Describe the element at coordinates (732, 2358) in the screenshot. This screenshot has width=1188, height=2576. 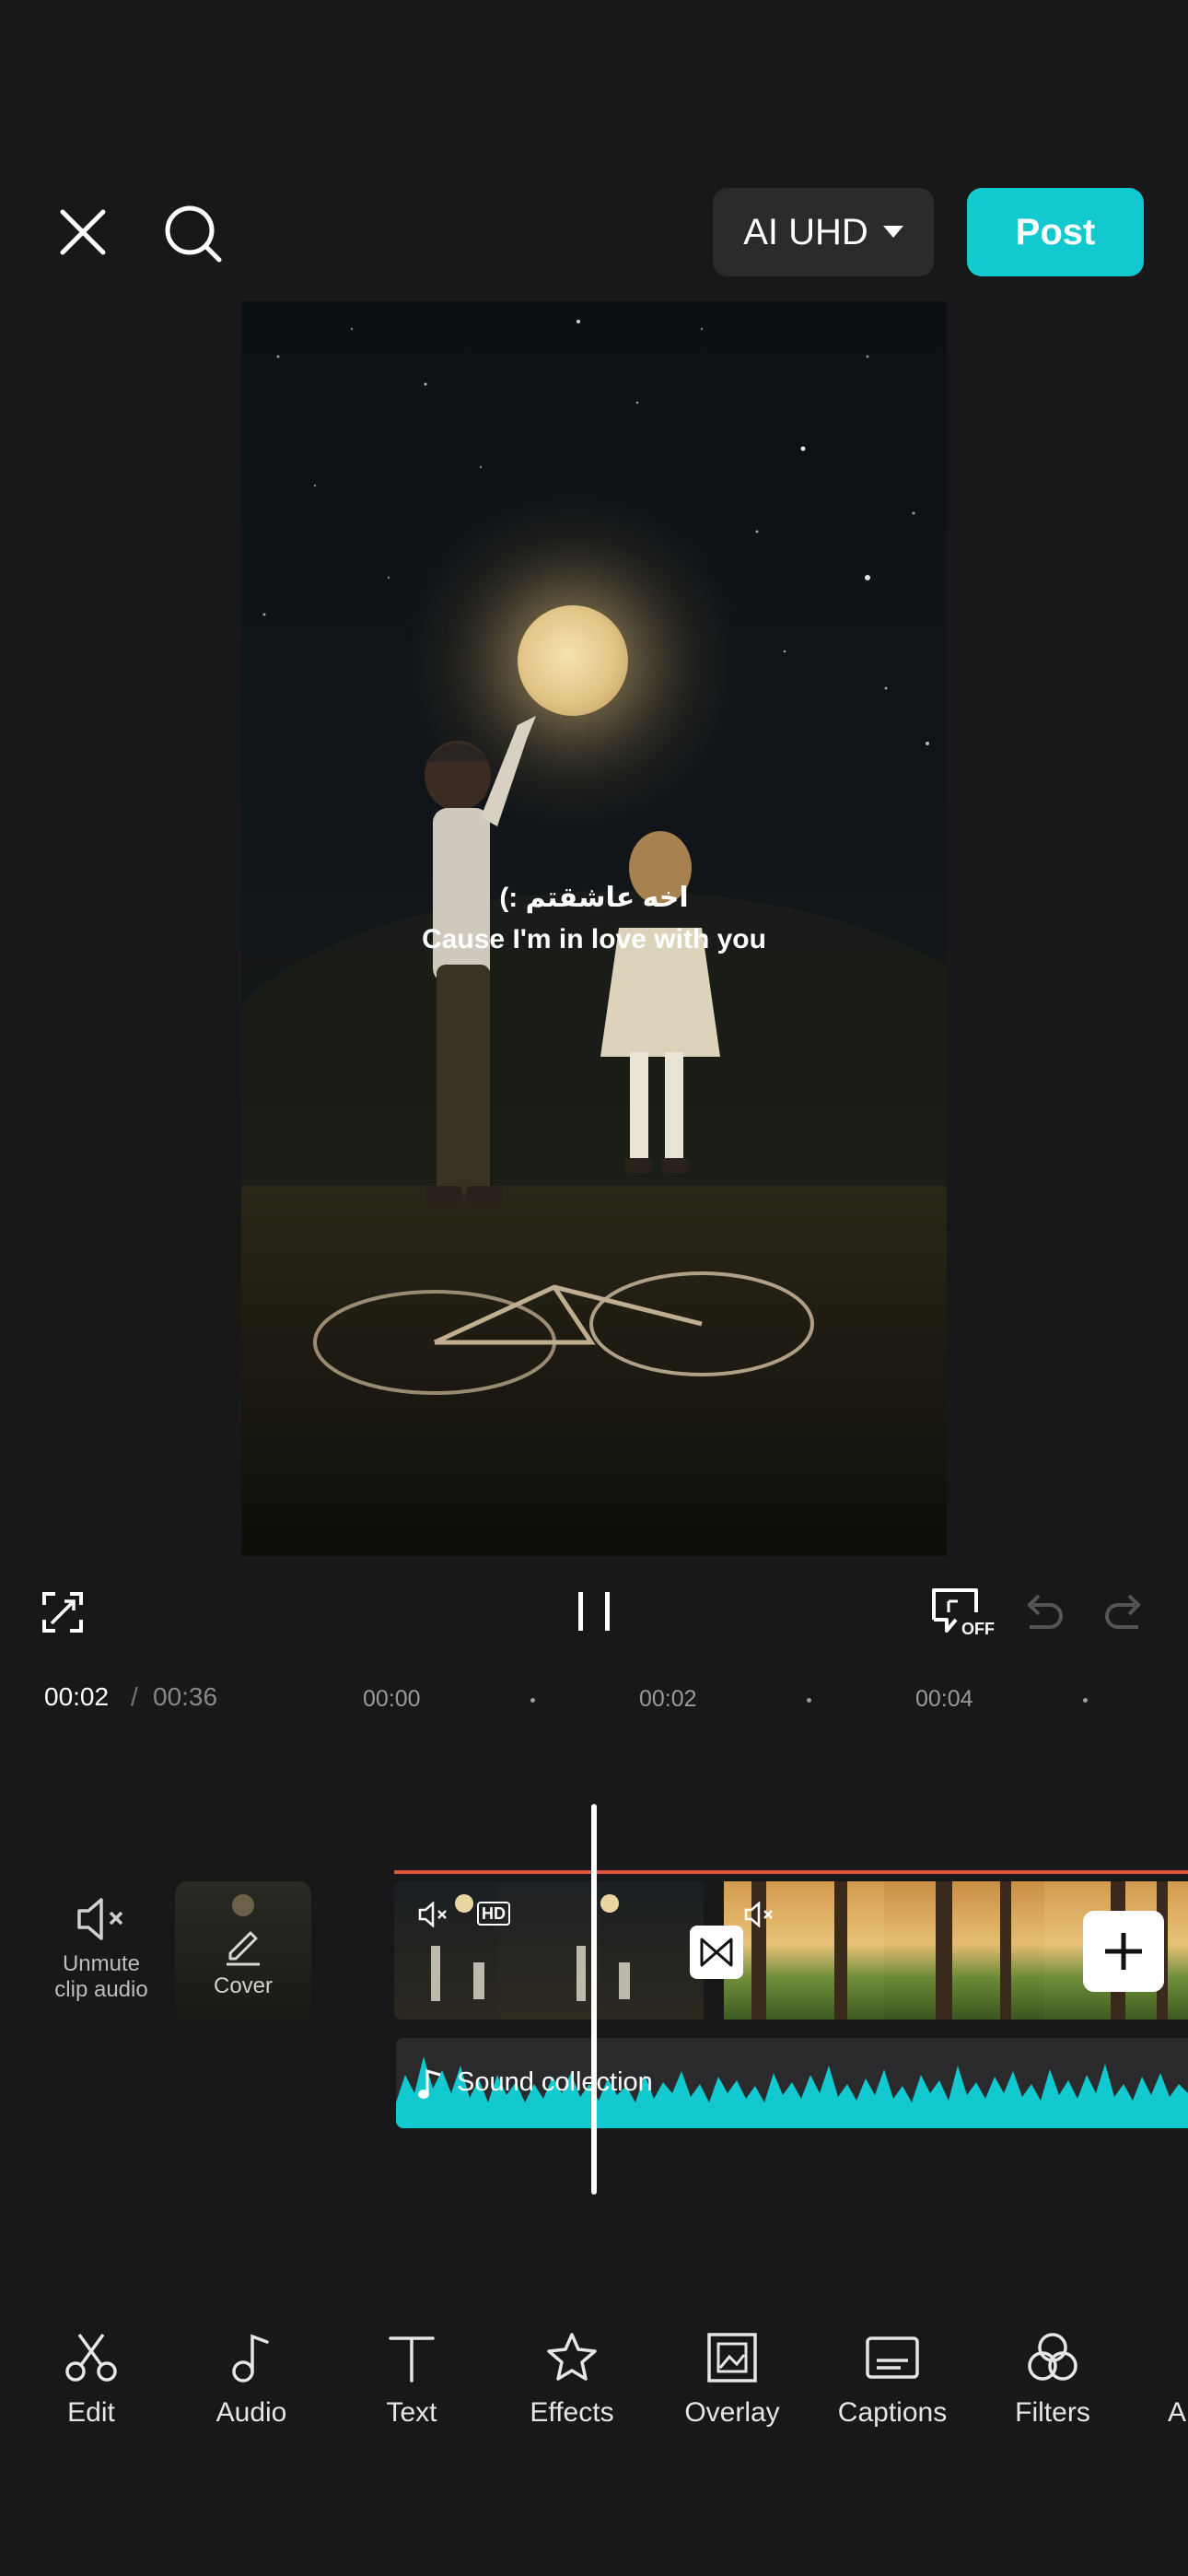
I see `overlay-icon` at that location.